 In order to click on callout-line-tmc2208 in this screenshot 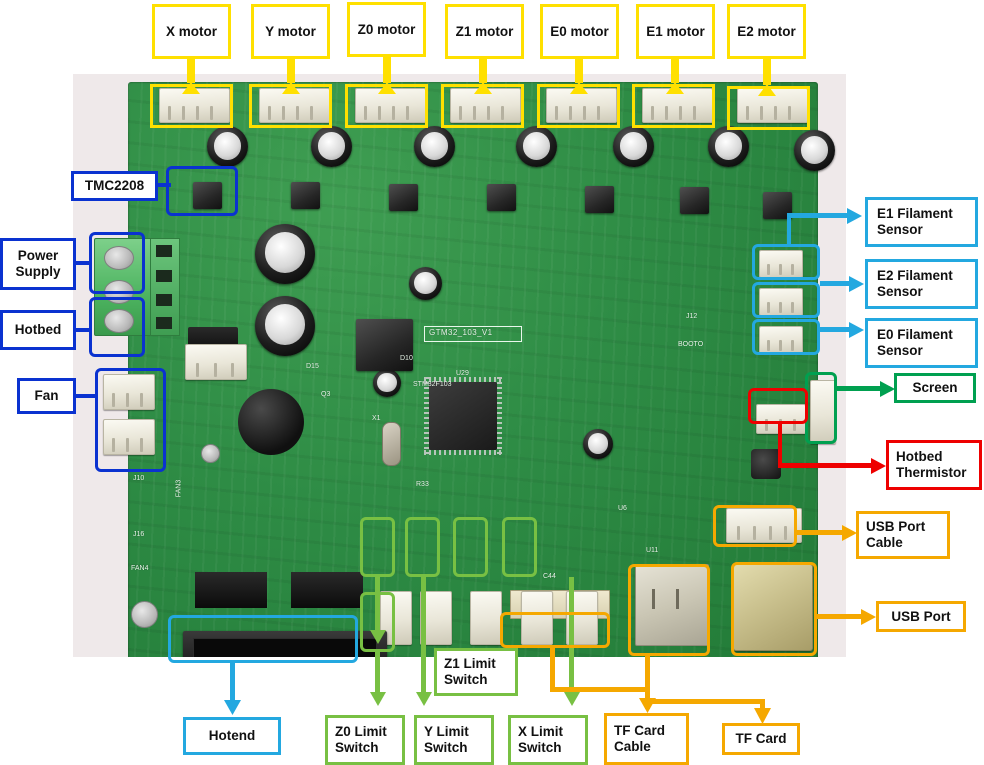, I will do `click(163, 185)`.